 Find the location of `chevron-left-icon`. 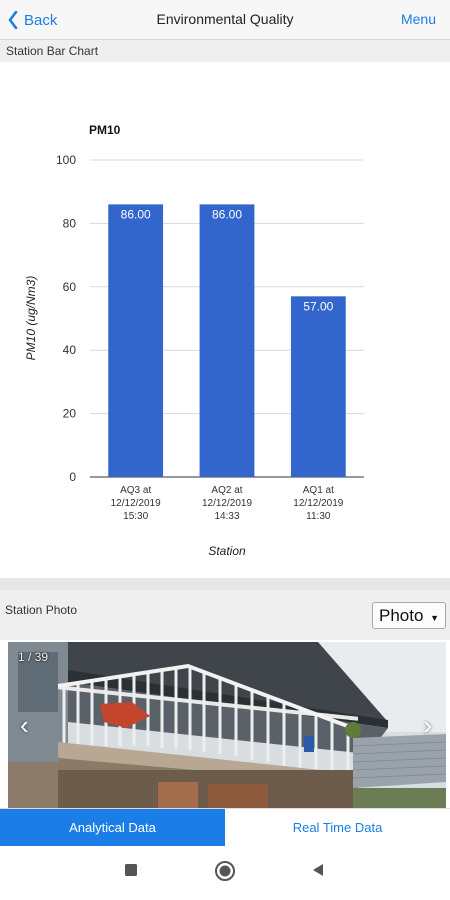

chevron-left-icon is located at coordinates (13, 20).